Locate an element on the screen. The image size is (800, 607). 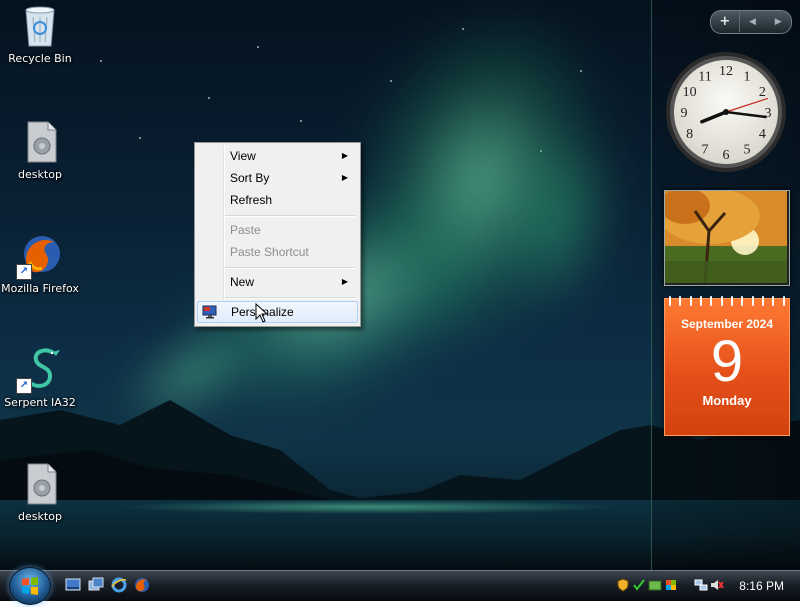
windows-logo-icon is located at coordinates (30, 586).